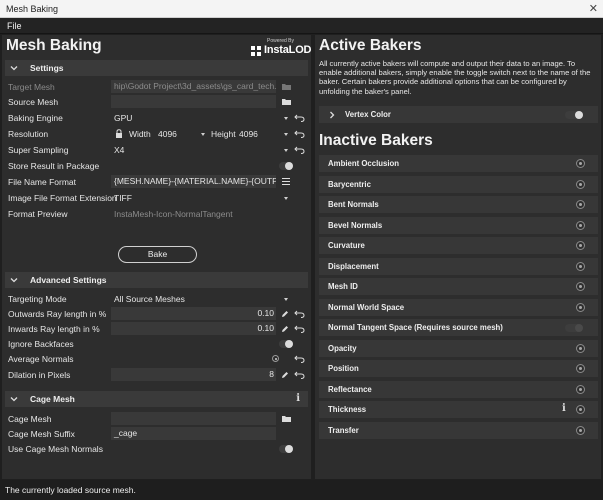 The height and width of the screenshot is (500, 603). Describe the element at coordinates (458, 245) in the screenshot. I see `baker-row: Curvature` at that location.